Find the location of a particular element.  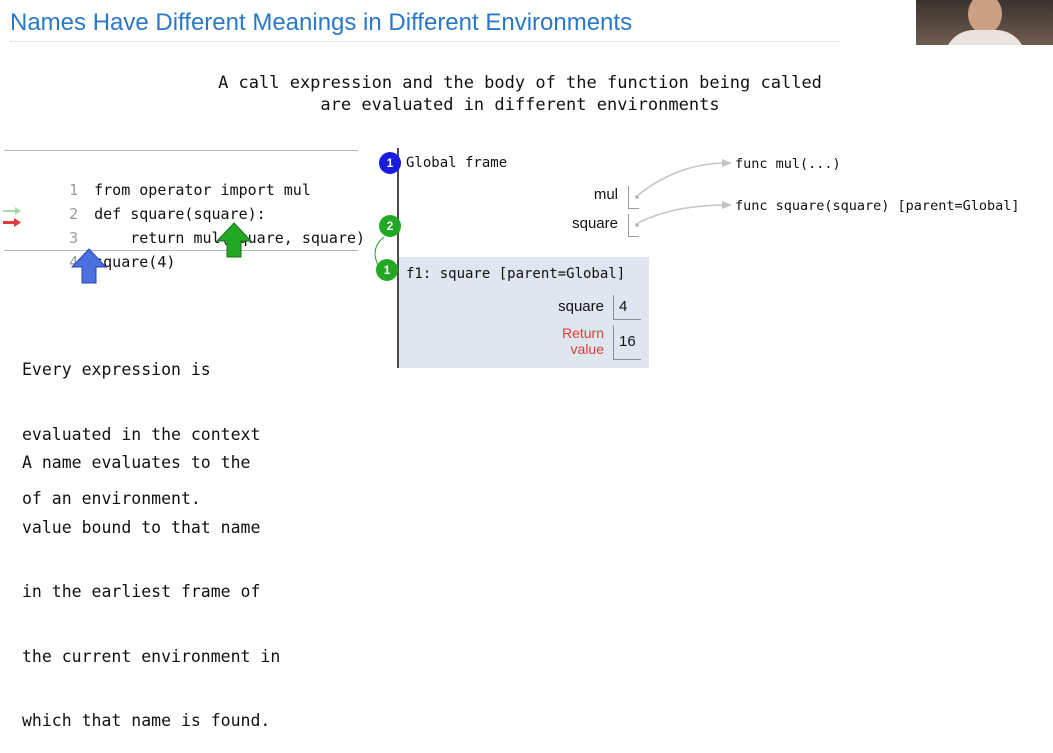

explanation-line: A name evaluates to the is located at coordinates (136, 462).